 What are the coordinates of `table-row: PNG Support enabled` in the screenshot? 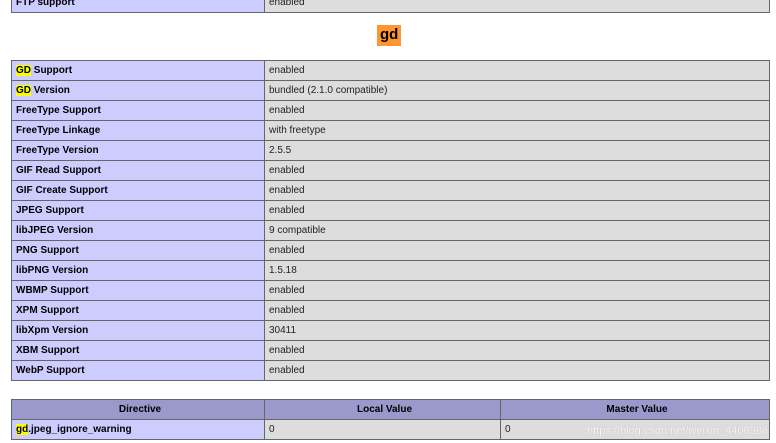 It's located at (390, 250).